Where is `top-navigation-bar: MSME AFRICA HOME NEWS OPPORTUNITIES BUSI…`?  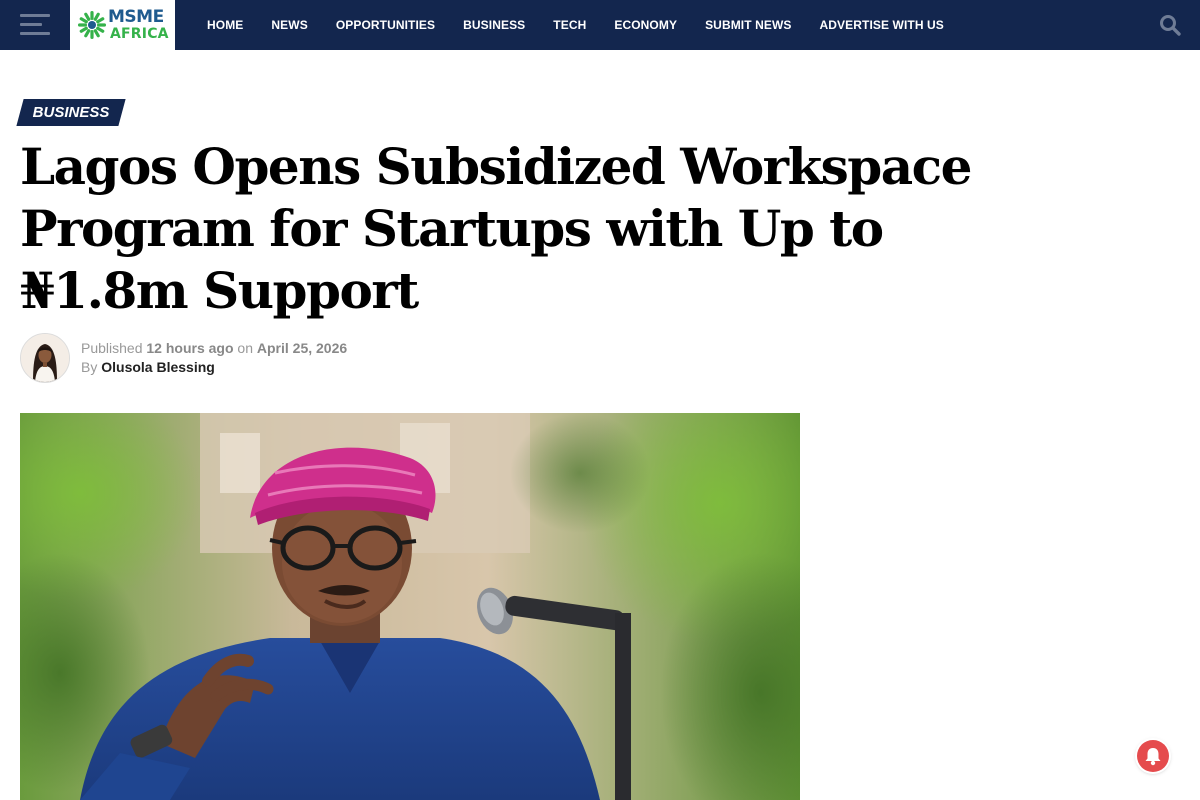 top-navigation-bar: MSME AFRICA HOME NEWS OPPORTUNITIES BUSI… is located at coordinates (600, 25).